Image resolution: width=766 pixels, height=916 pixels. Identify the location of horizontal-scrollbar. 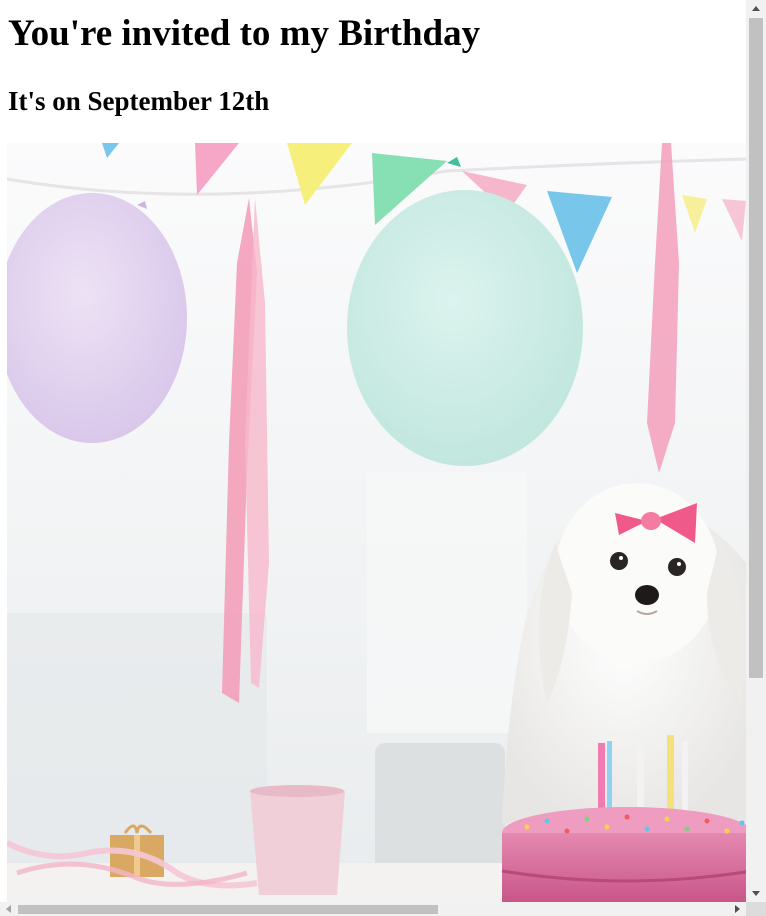
(373, 909).